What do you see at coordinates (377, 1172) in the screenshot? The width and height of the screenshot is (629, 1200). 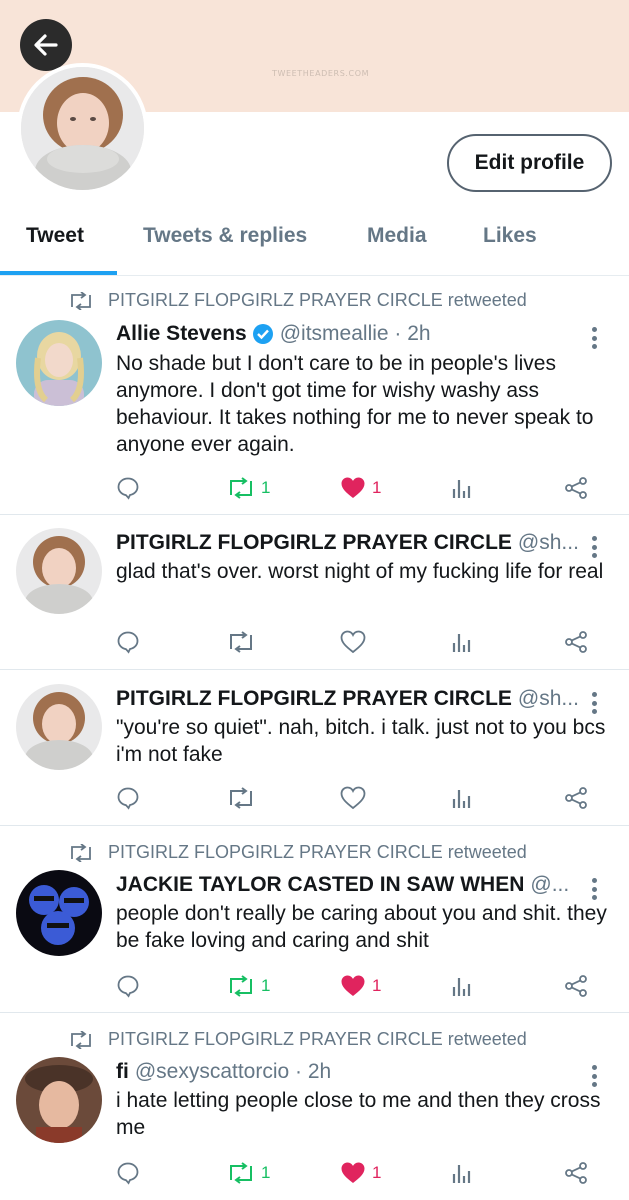 I see `like-count: 1` at bounding box center [377, 1172].